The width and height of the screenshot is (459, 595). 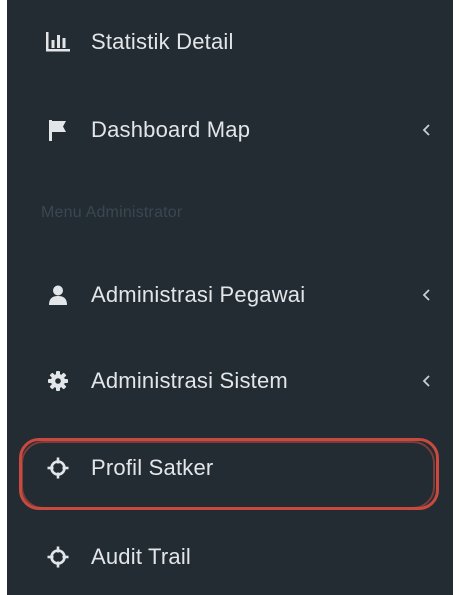 I want to click on section-header-administrator: Menu Administrator, so click(x=112, y=212).